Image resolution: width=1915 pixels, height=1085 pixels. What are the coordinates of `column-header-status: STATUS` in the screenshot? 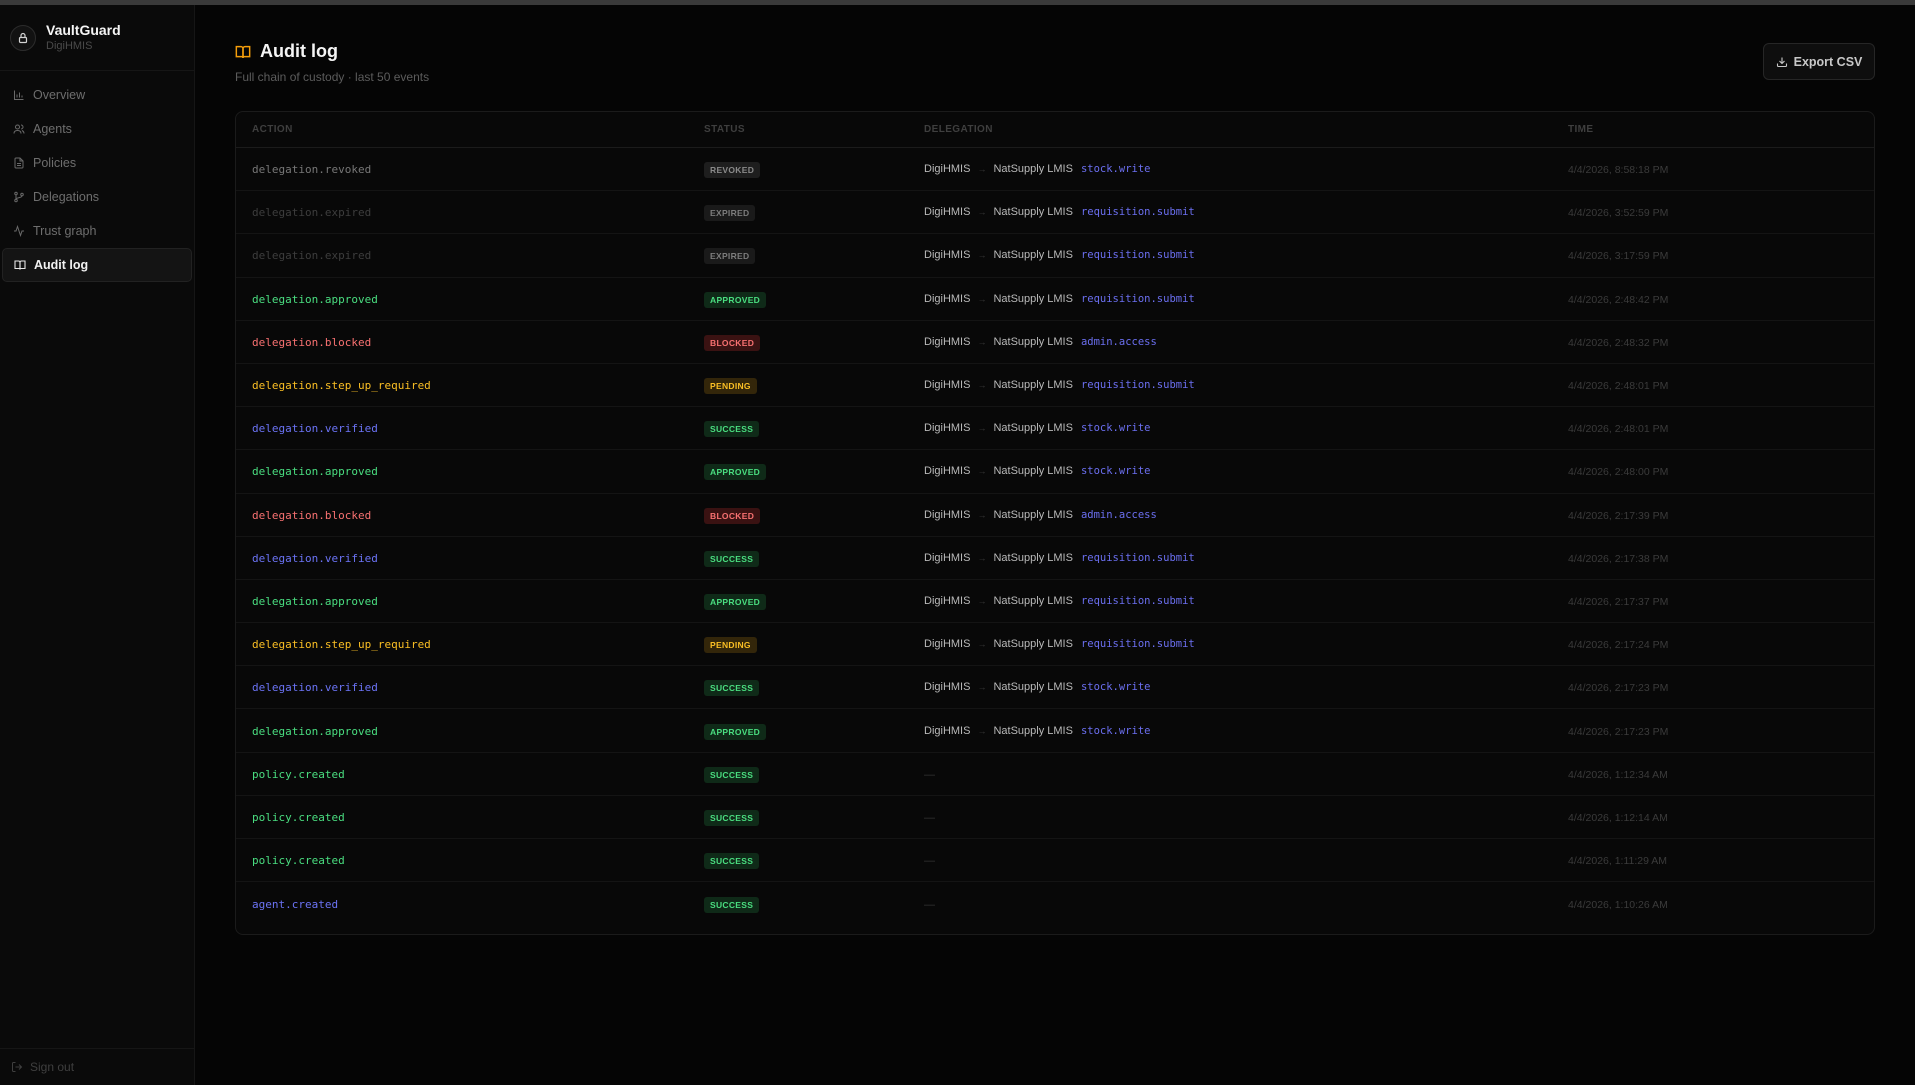 It's located at (724, 129).